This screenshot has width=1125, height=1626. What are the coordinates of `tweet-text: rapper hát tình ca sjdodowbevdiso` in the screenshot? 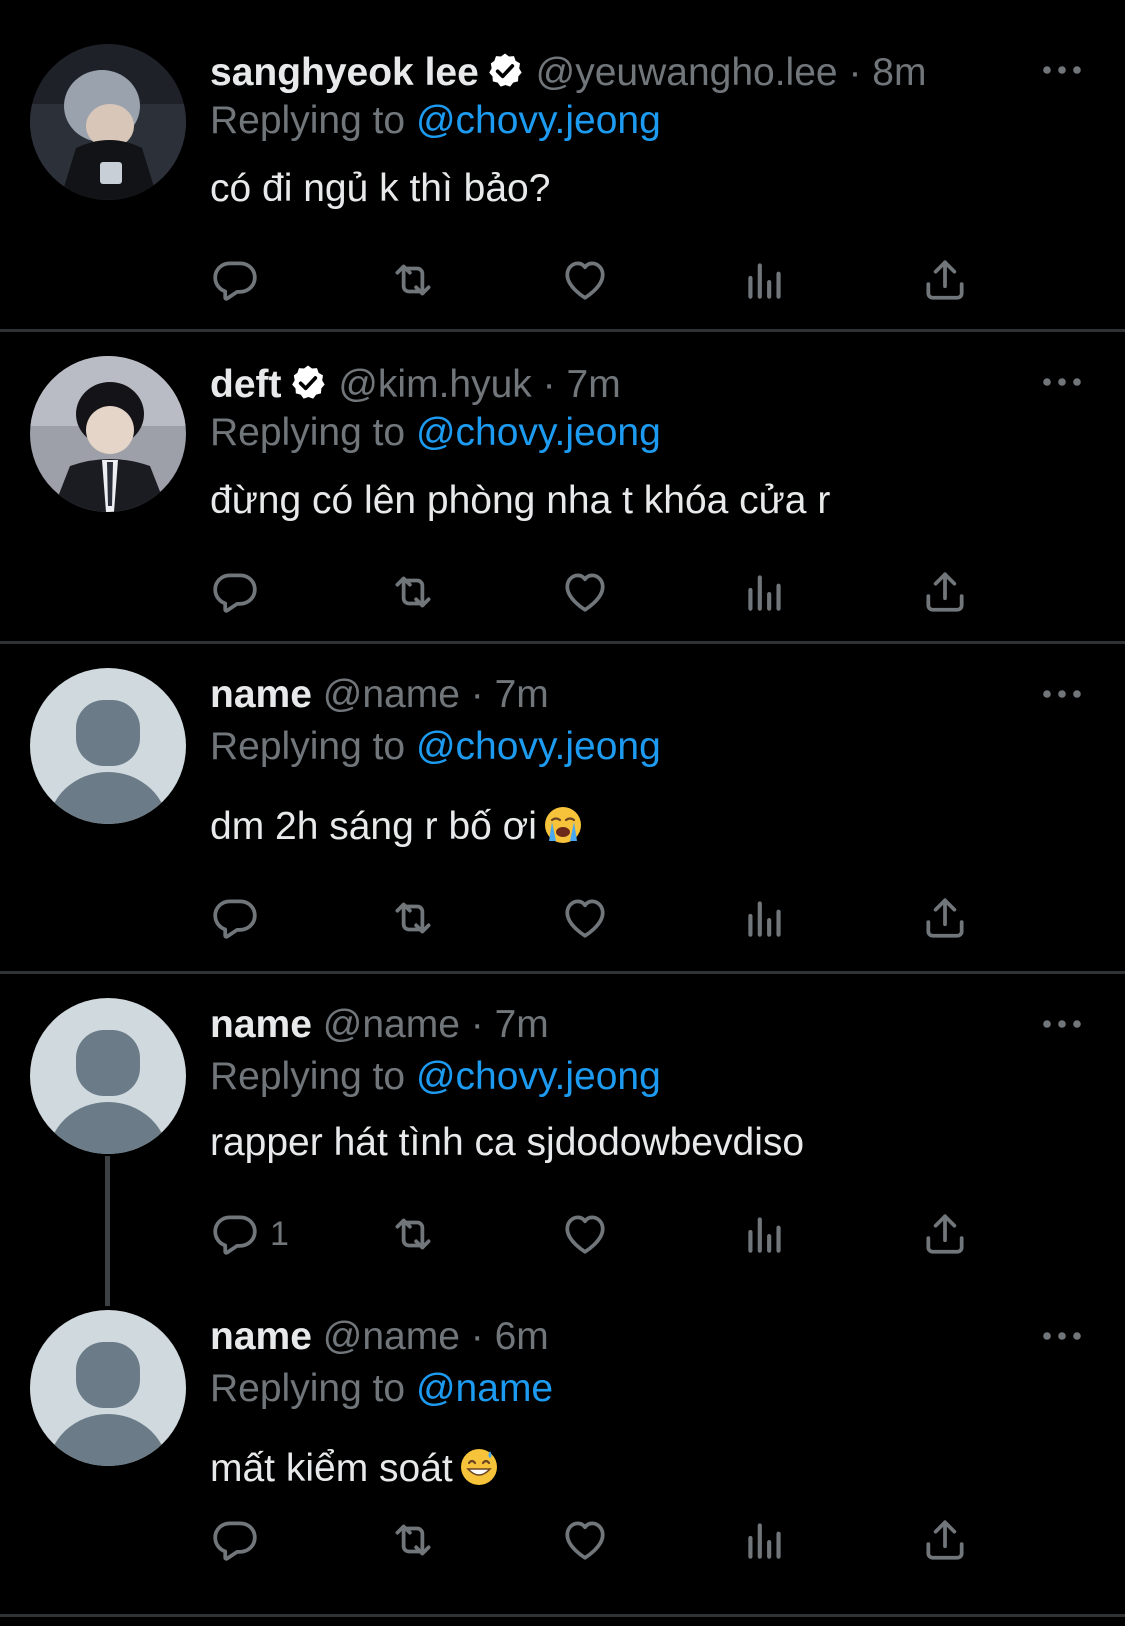 It's located at (507, 1142).